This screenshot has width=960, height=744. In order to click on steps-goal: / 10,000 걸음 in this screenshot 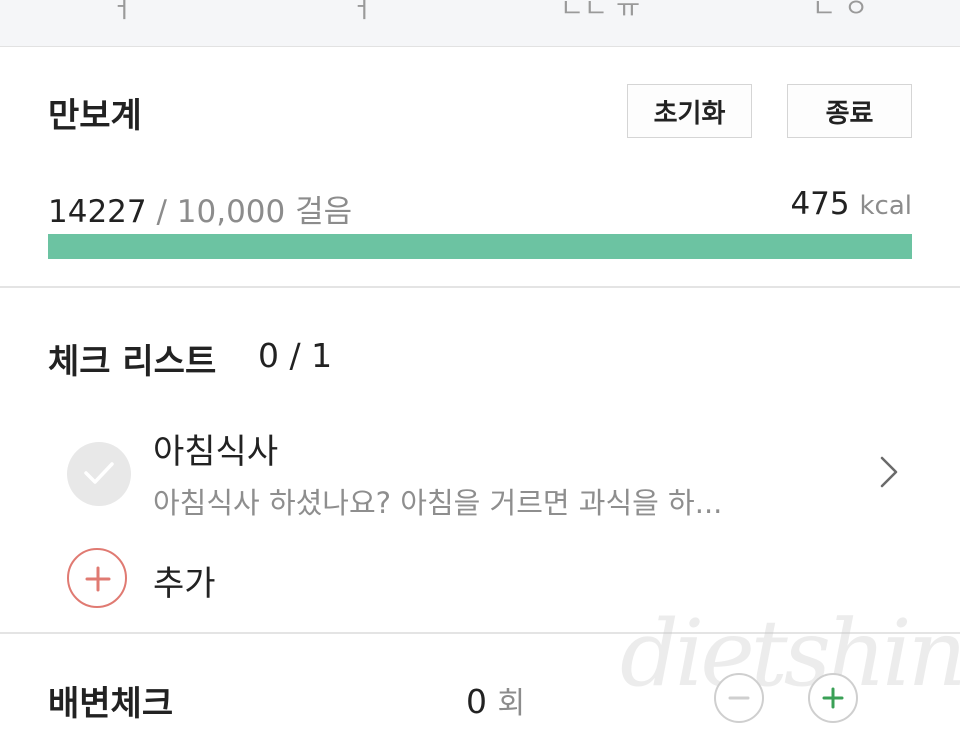, I will do `click(249, 212)`.